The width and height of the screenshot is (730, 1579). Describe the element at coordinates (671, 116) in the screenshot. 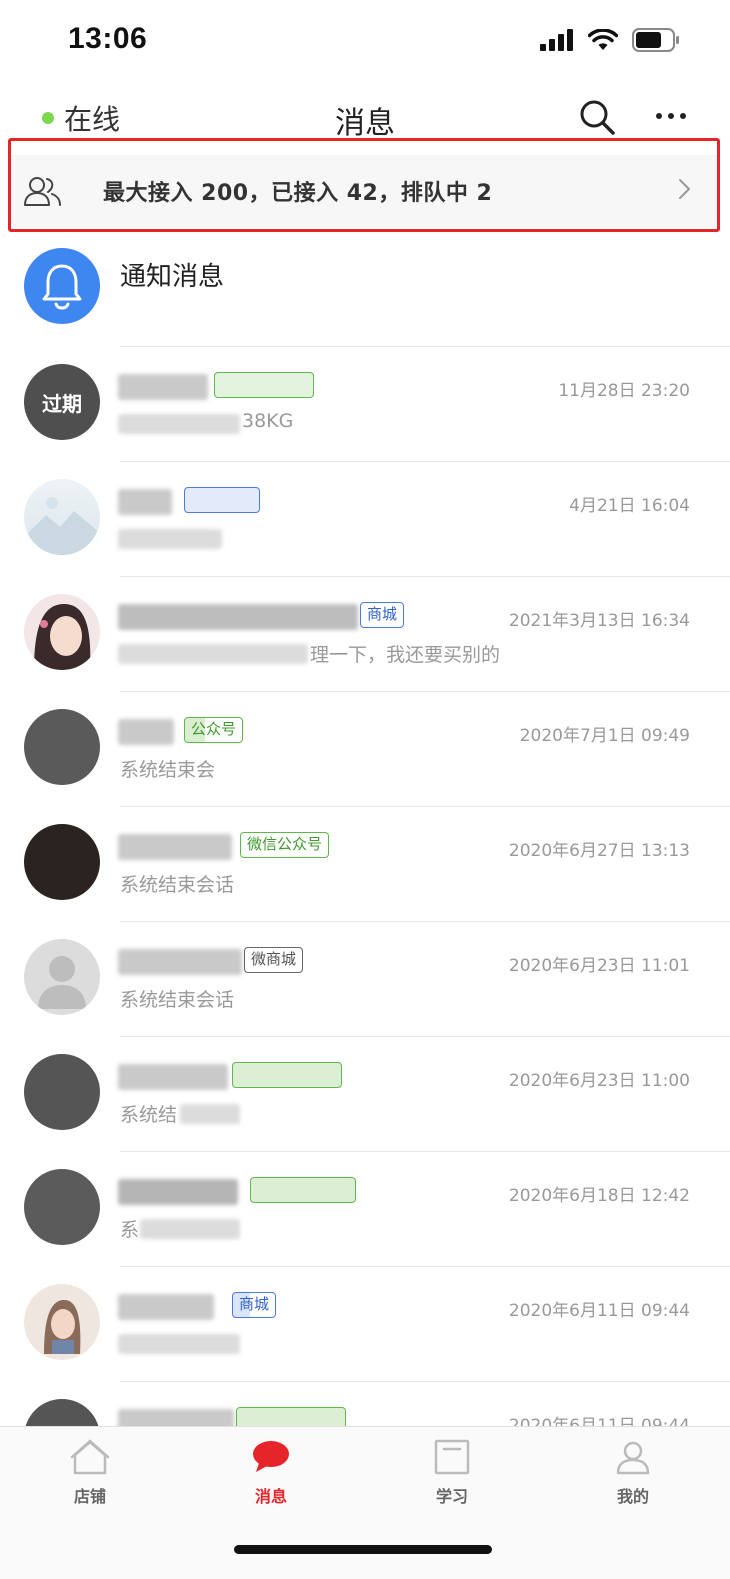

I see `more-icon` at that location.